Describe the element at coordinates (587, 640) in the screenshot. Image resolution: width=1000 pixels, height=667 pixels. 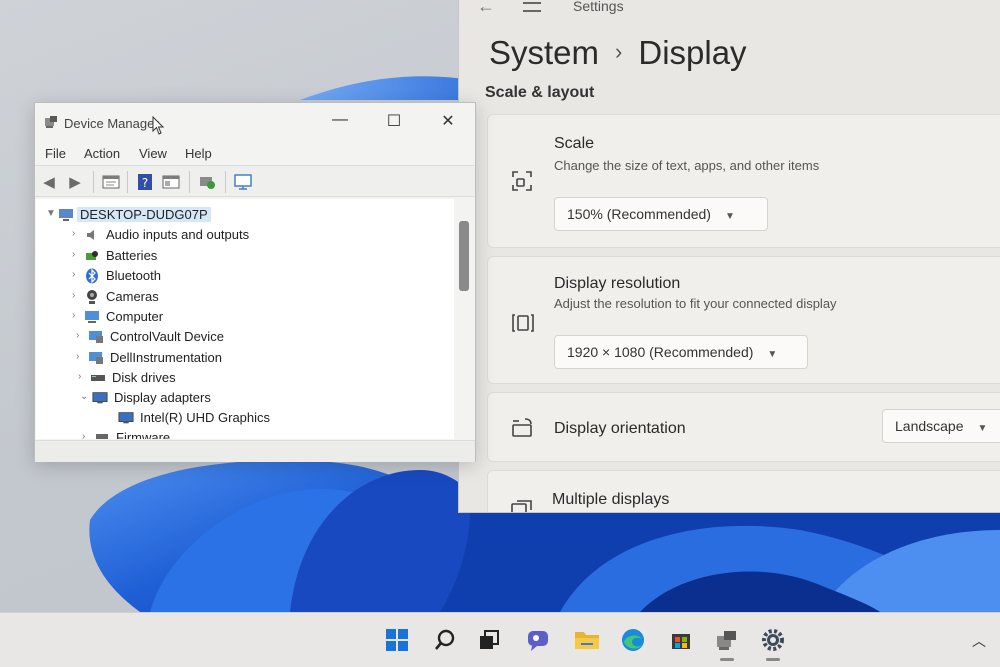
I see `file-explorer-icon` at that location.